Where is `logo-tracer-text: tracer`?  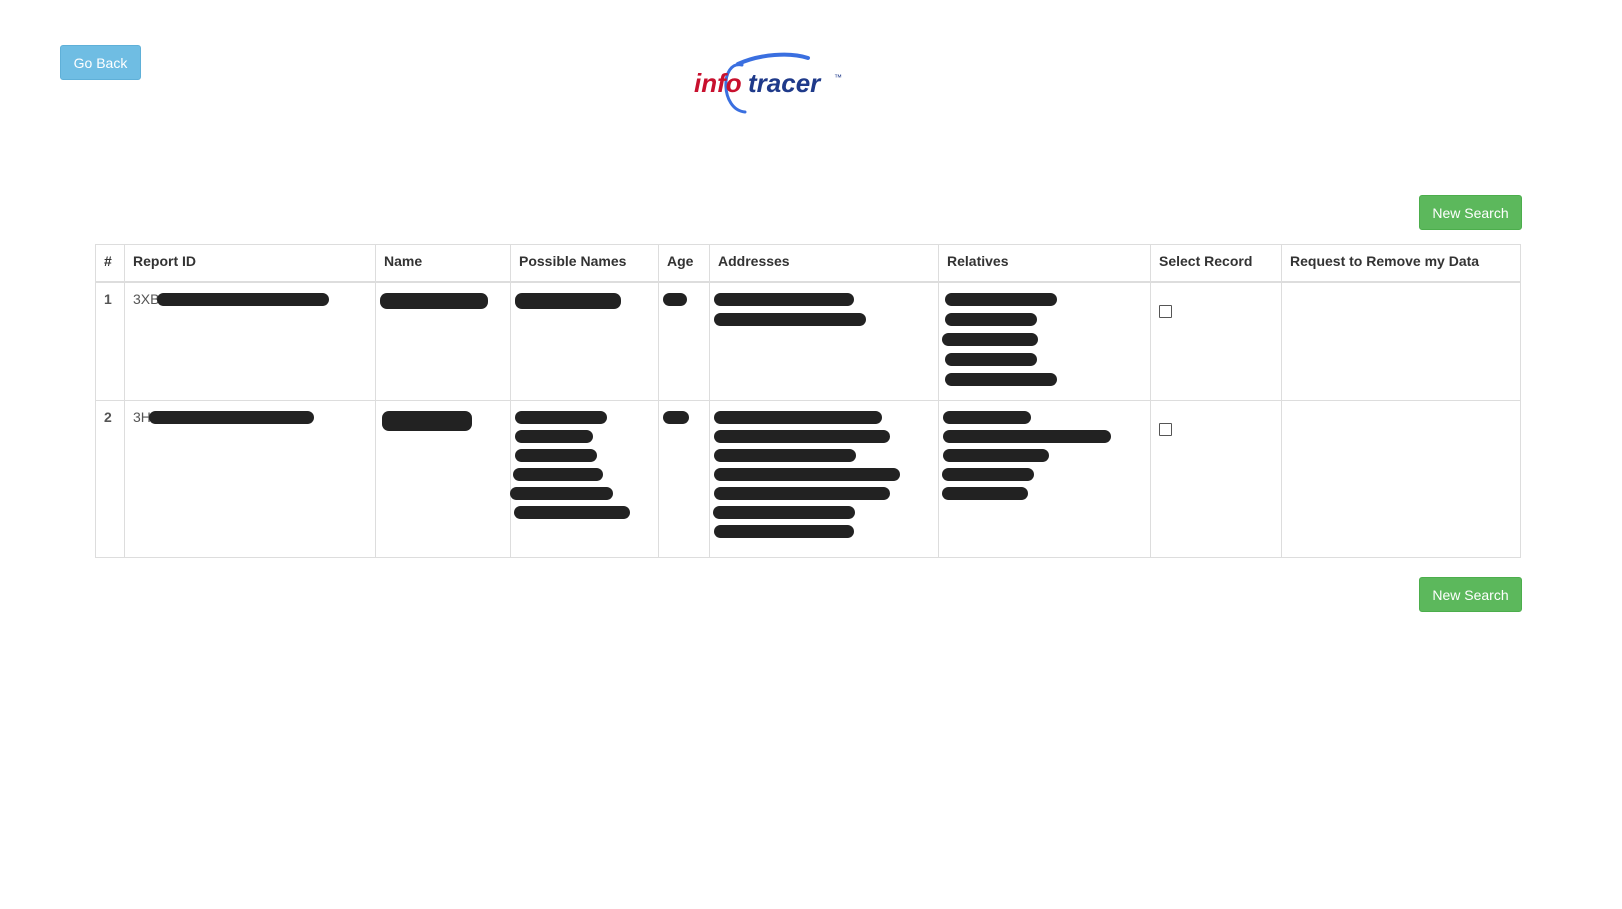 logo-tracer-text: tracer is located at coordinates (785, 83).